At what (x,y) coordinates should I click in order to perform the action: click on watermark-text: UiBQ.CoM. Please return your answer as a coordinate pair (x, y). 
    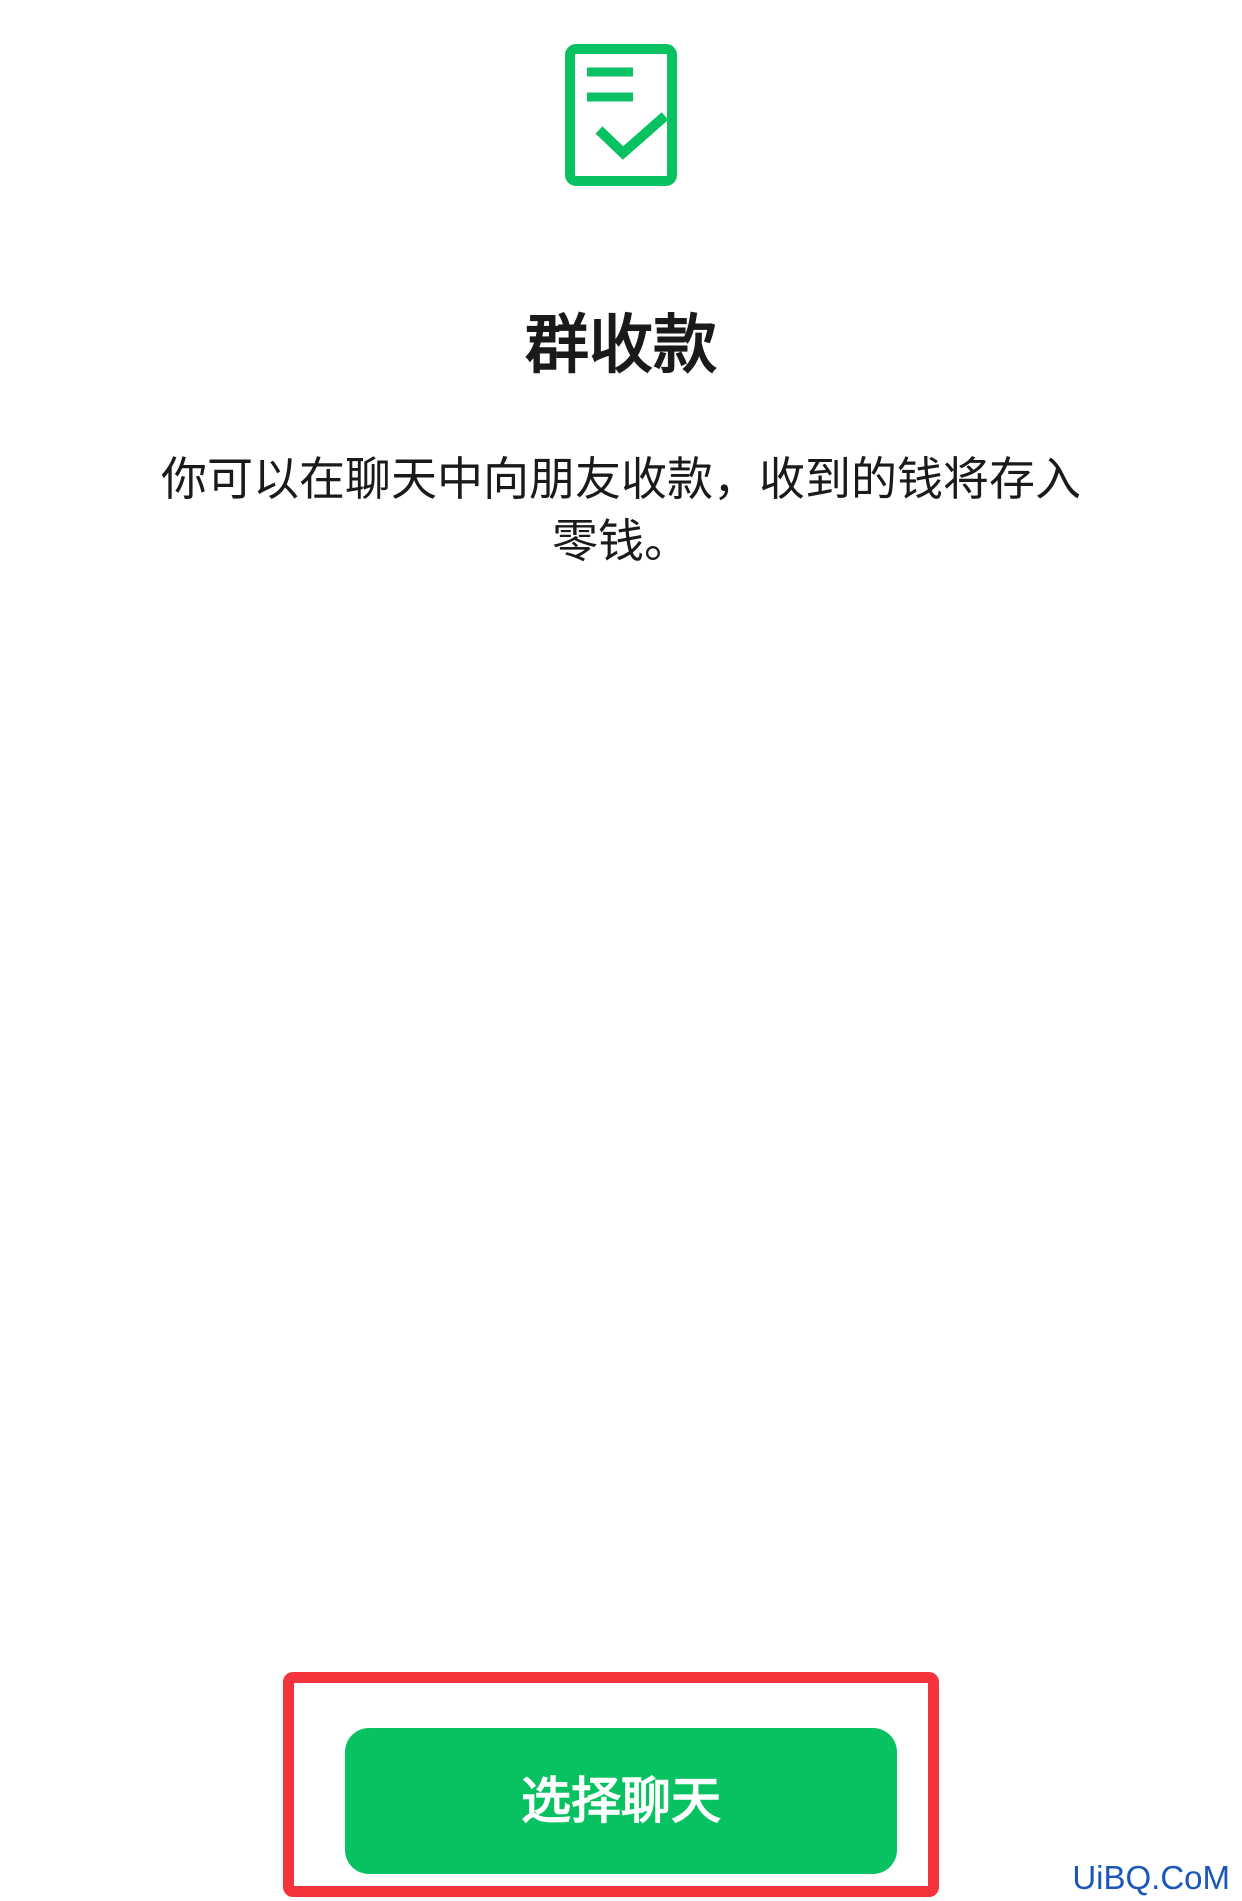
    Looking at the image, I should click on (1151, 1877).